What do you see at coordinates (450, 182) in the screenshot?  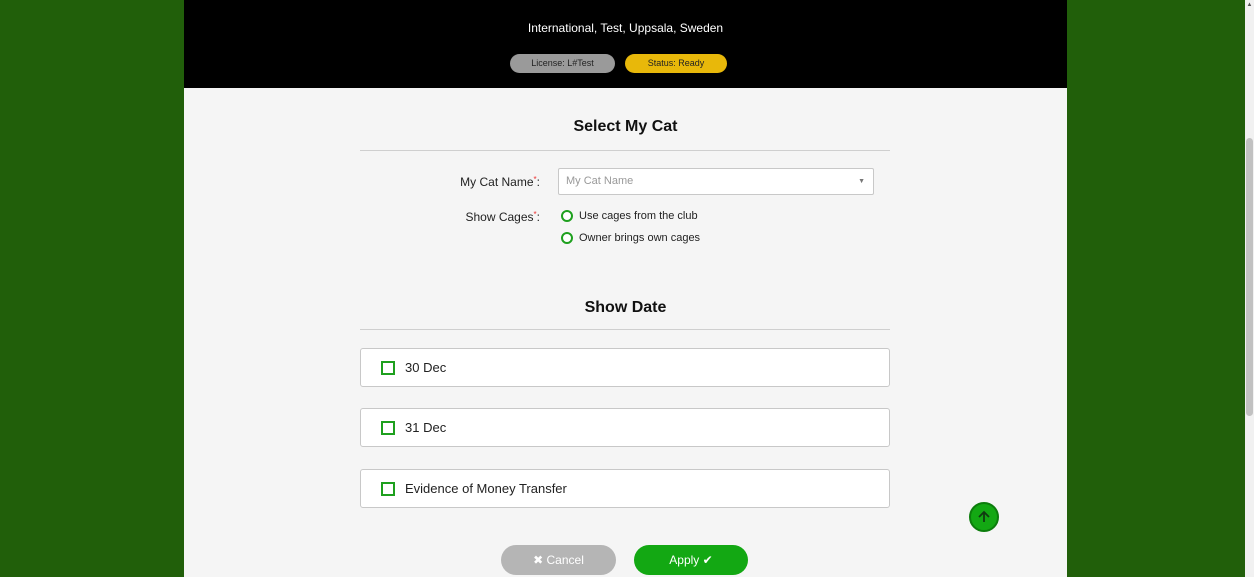 I see `cat-name-label: My Cat Name*:` at bounding box center [450, 182].